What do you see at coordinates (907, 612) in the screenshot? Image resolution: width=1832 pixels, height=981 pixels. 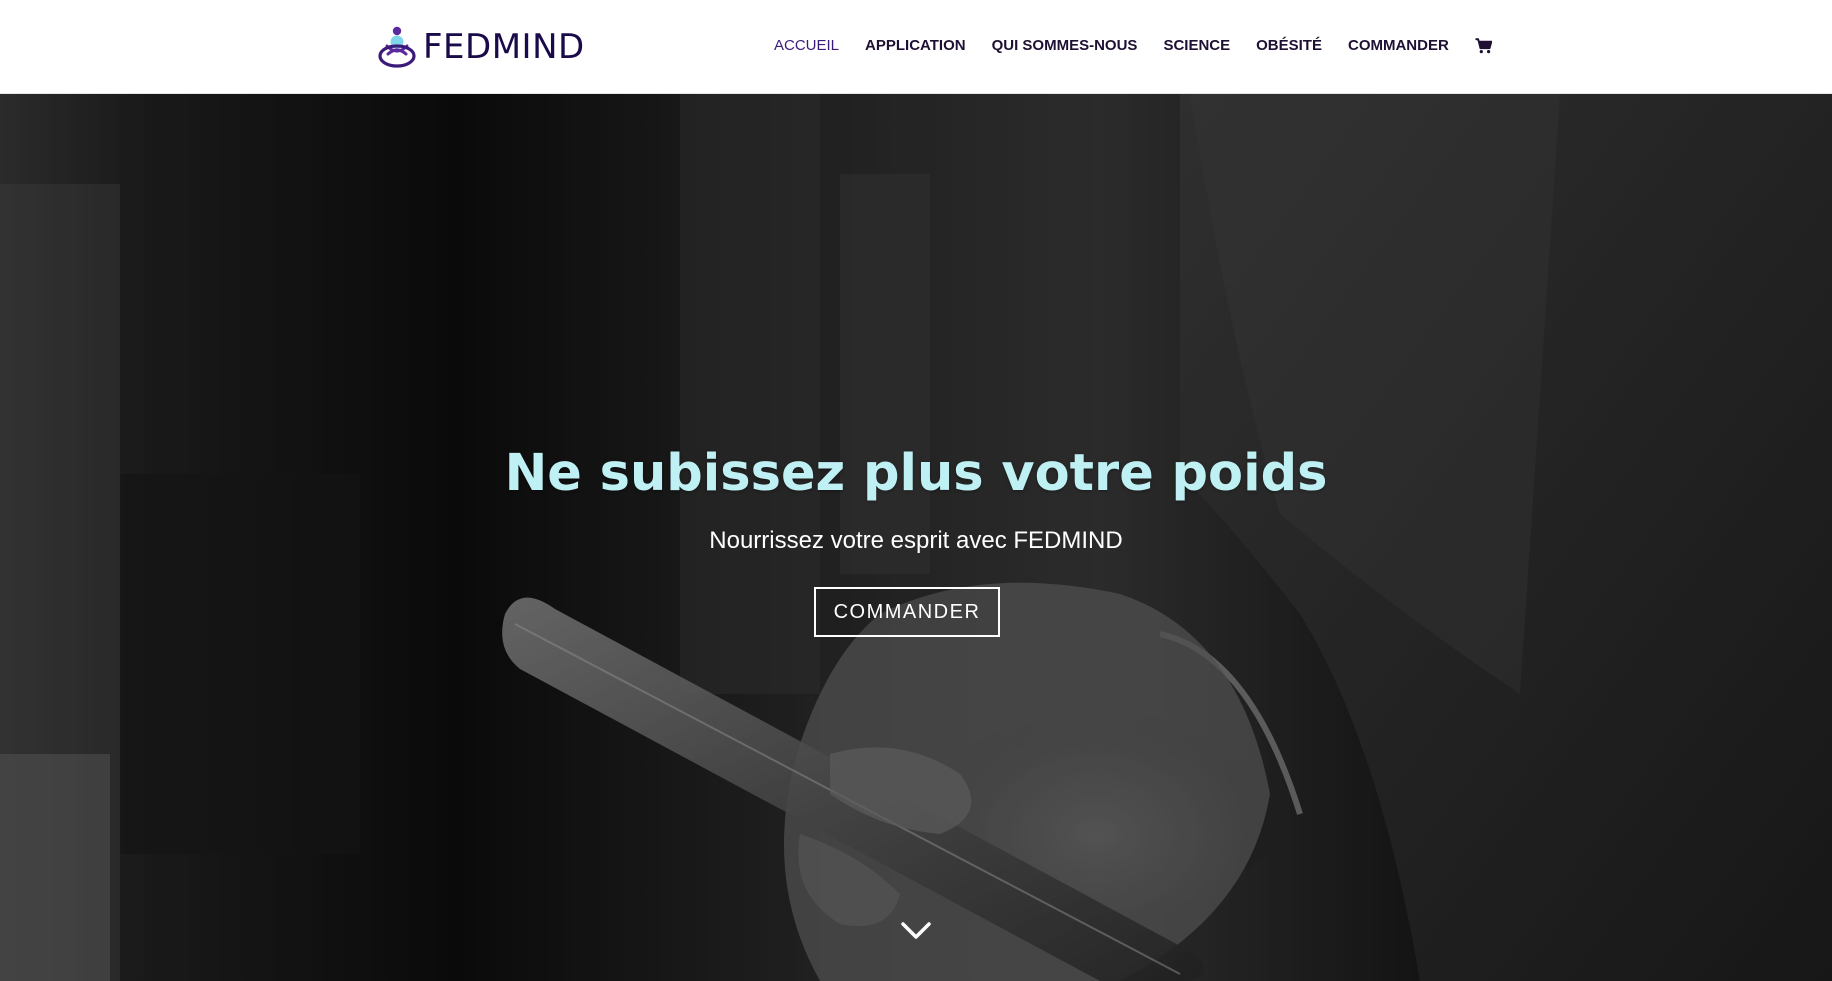 I see `commander-button: COMMANDER` at bounding box center [907, 612].